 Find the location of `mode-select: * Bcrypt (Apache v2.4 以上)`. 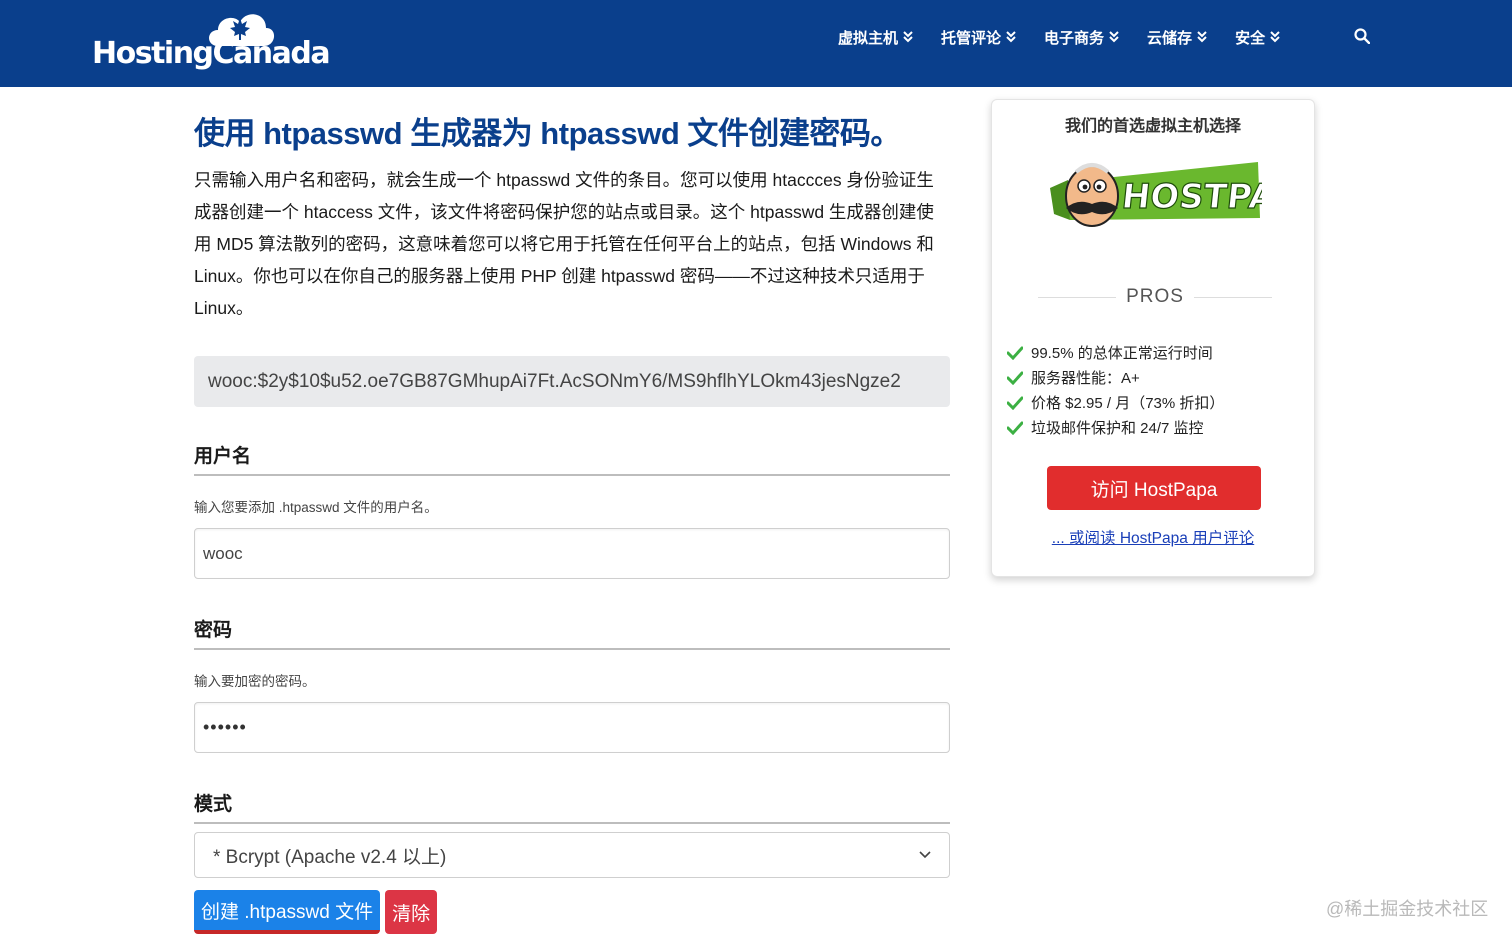

mode-select: * Bcrypt (Apache v2.4 以上) is located at coordinates (572, 855).